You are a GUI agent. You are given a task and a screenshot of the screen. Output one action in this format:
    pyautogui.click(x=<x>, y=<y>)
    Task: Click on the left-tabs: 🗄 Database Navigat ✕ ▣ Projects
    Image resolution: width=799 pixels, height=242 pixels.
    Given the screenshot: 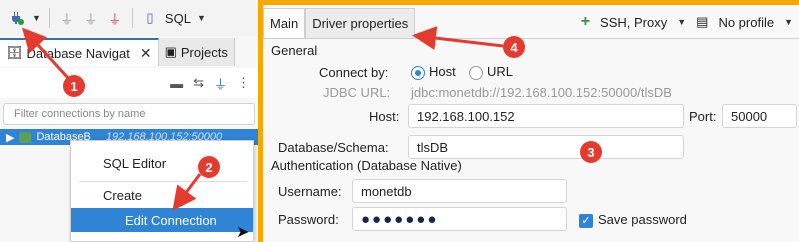 What is the action you would take?
    pyautogui.click(x=129, y=52)
    